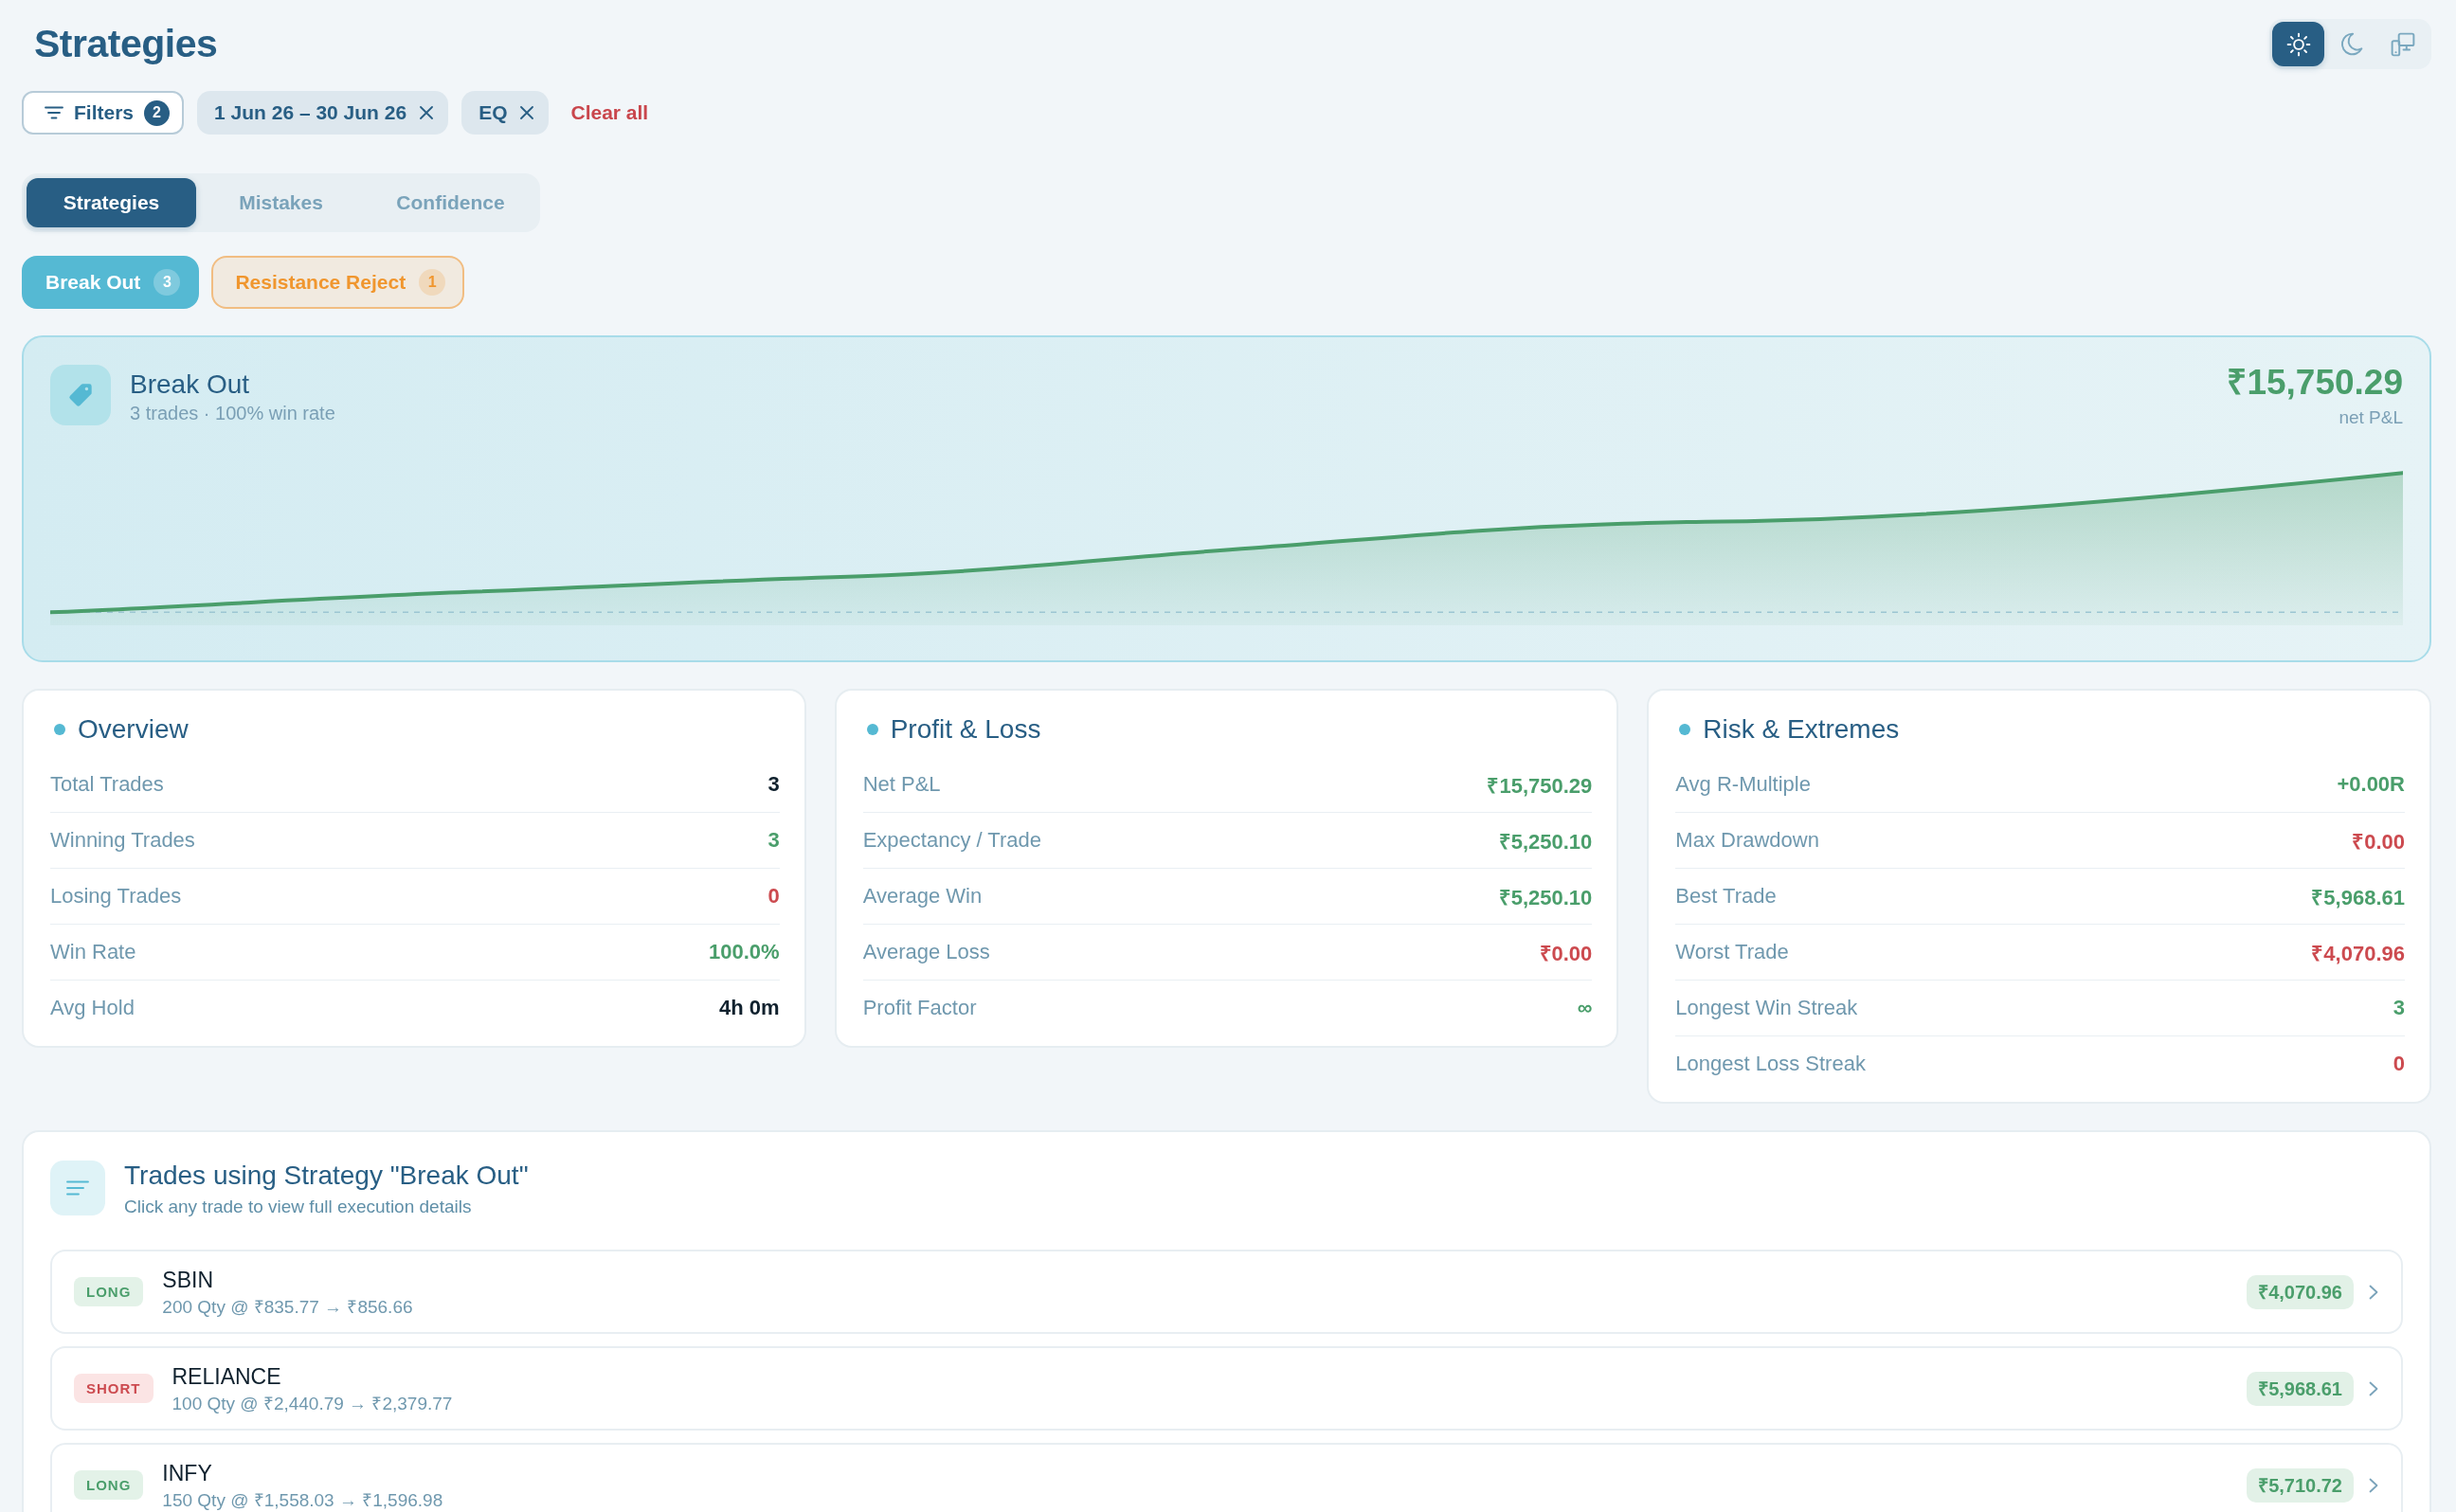  I want to click on clear-all-link: Clear all, so click(609, 112).